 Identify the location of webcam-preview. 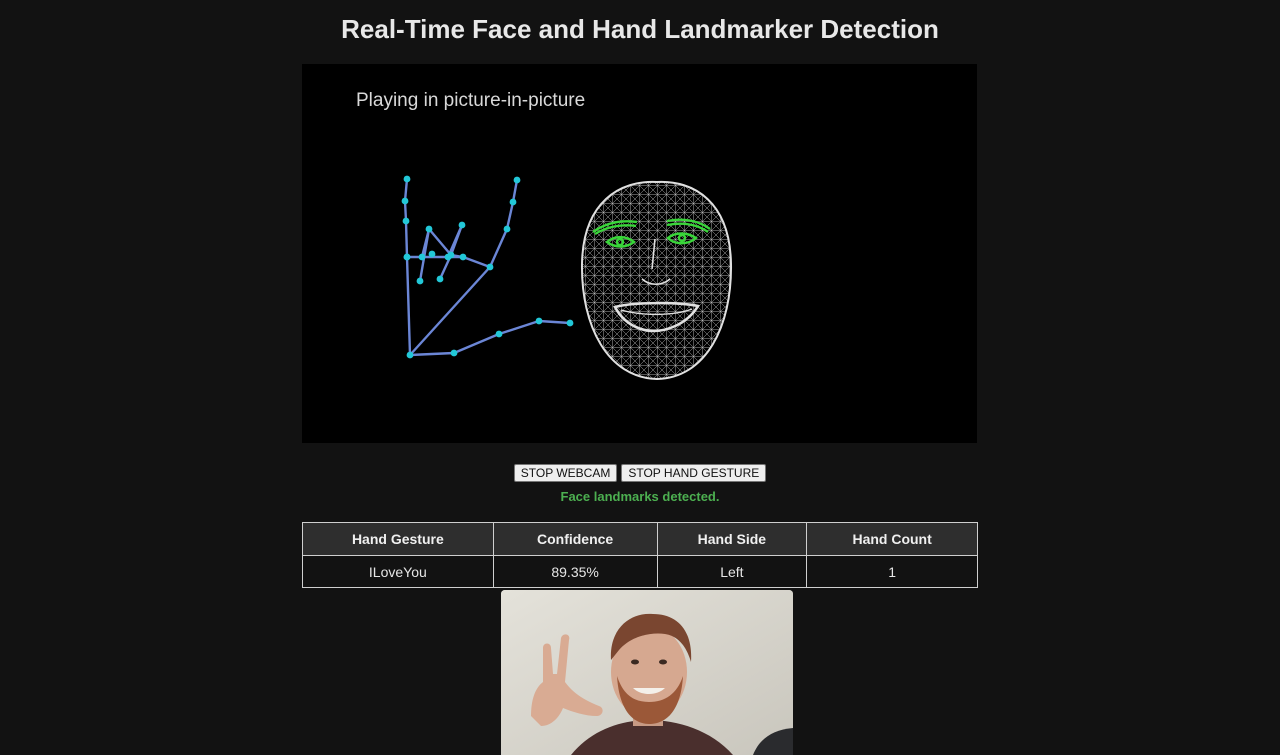
(647, 672).